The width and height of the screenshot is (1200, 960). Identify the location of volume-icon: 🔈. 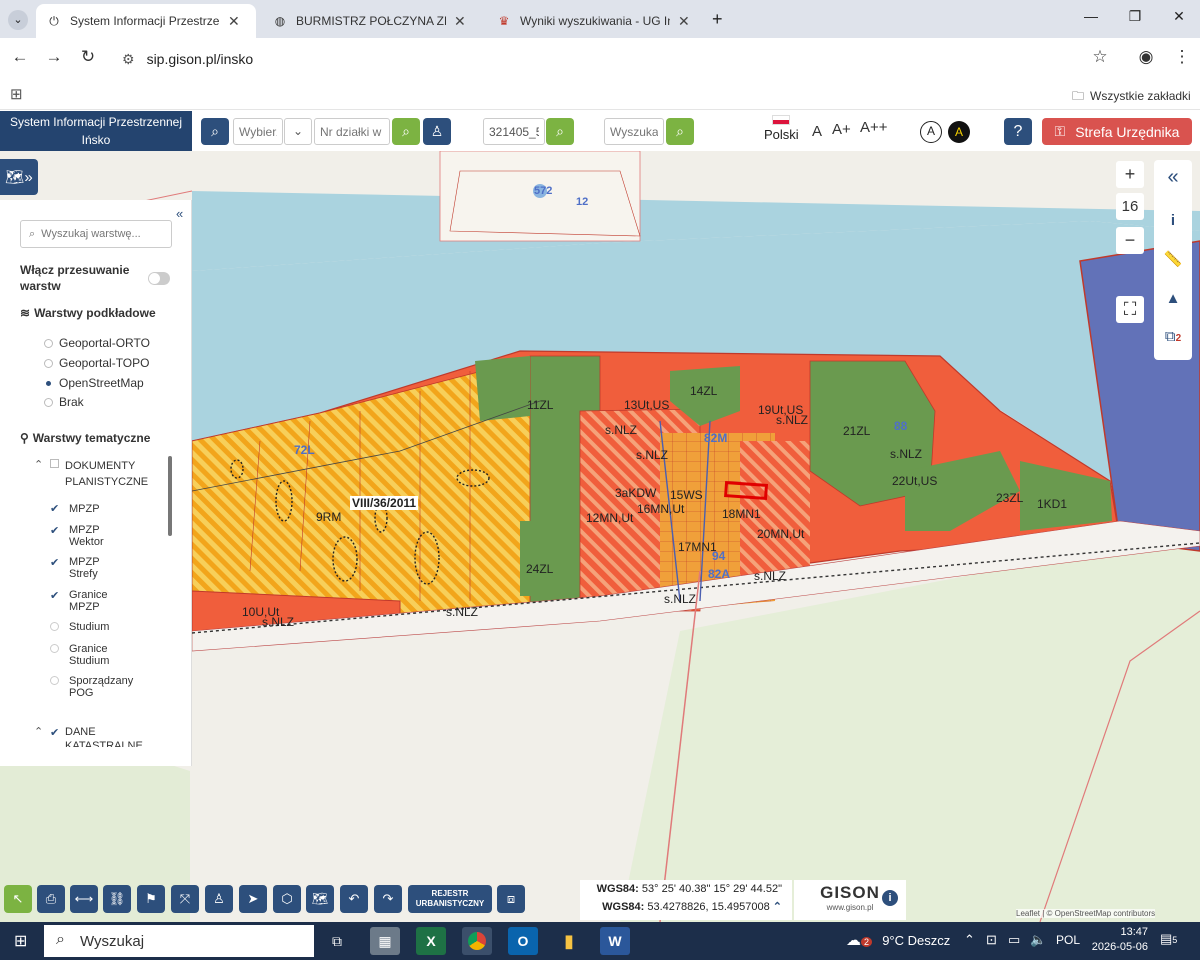
(1038, 940).